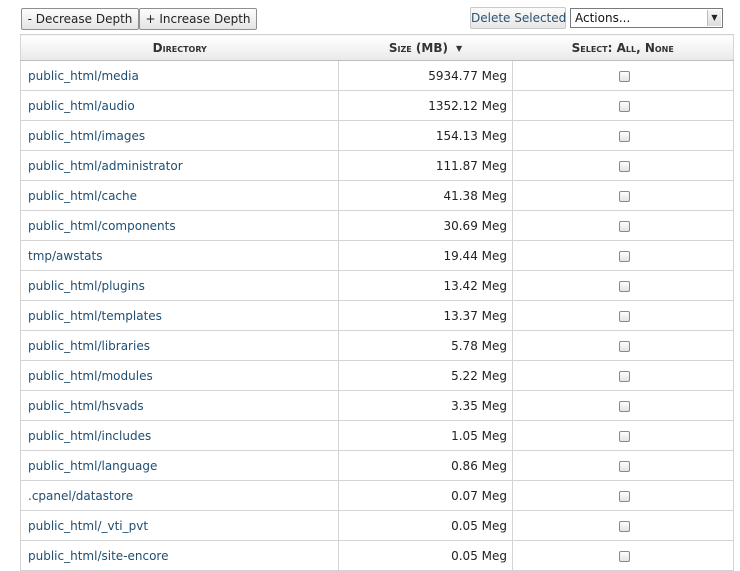 This screenshot has height=571, width=740. What do you see at coordinates (95, 316) in the screenshot?
I see `directory-link: public_html/templates` at bounding box center [95, 316].